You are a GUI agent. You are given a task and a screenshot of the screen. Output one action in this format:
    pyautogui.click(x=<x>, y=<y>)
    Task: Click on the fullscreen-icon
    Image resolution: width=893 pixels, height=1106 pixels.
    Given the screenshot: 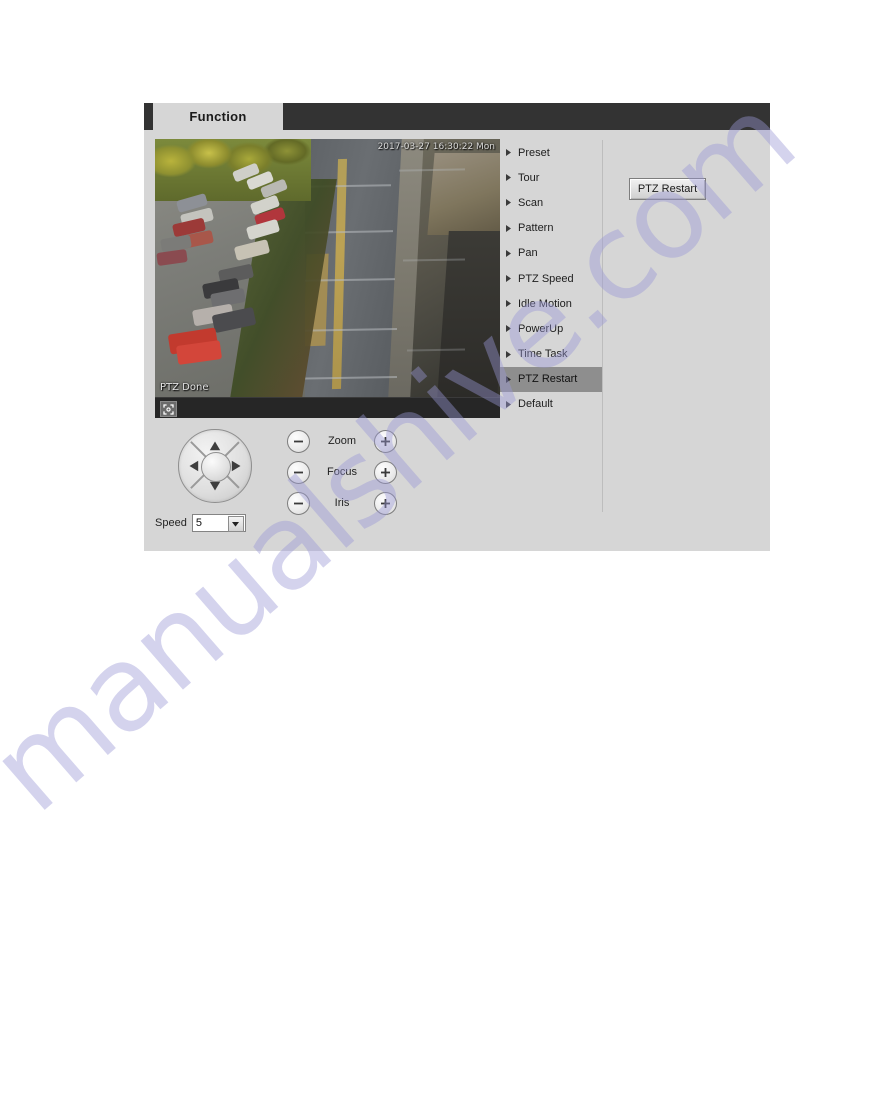 What is the action you would take?
    pyautogui.click(x=168, y=409)
    